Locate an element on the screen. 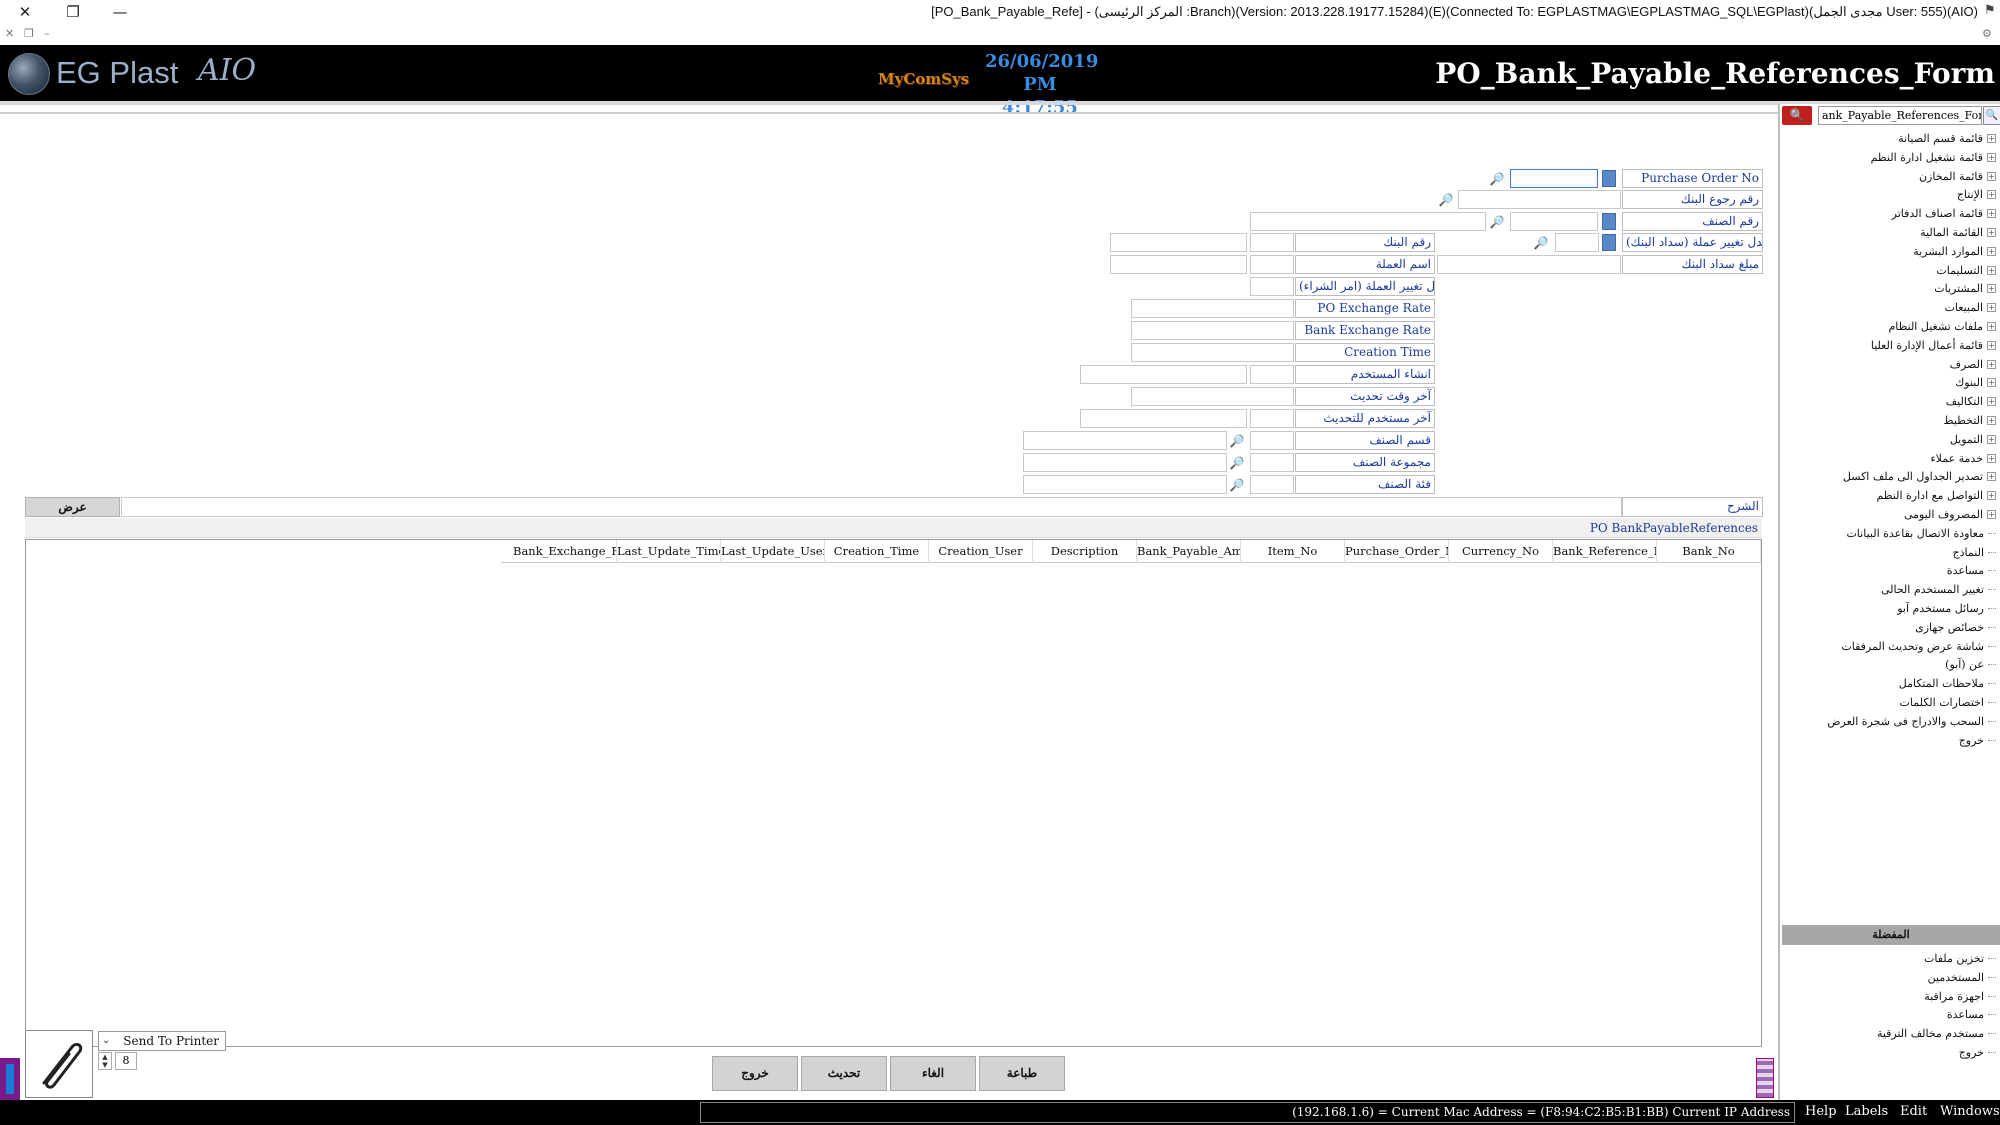  favorite-item: مستخدم مخالف الترقية is located at coordinates (1936, 1033).